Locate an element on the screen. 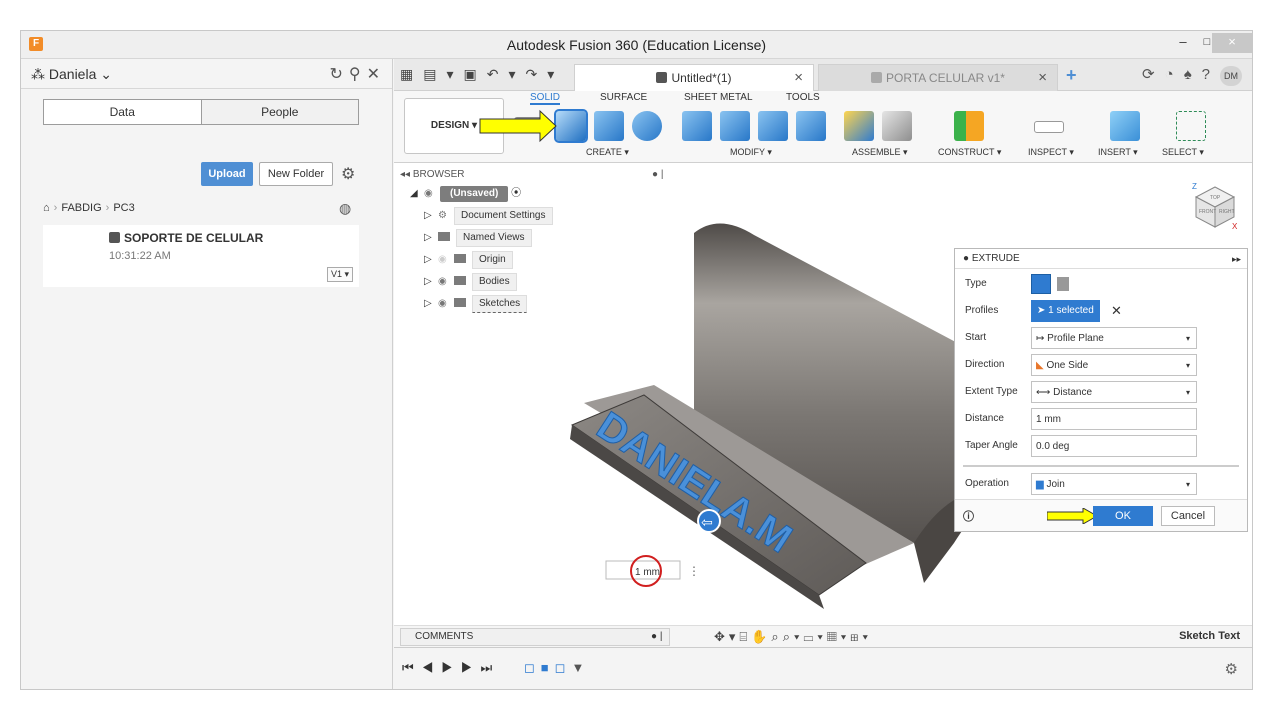 The width and height of the screenshot is (1280, 720). tab-surface: SURFACE is located at coordinates (623, 97).